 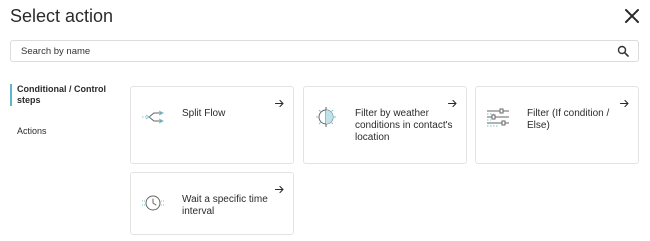 What do you see at coordinates (153, 117) in the screenshot?
I see `split-flow-icon` at bounding box center [153, 117].